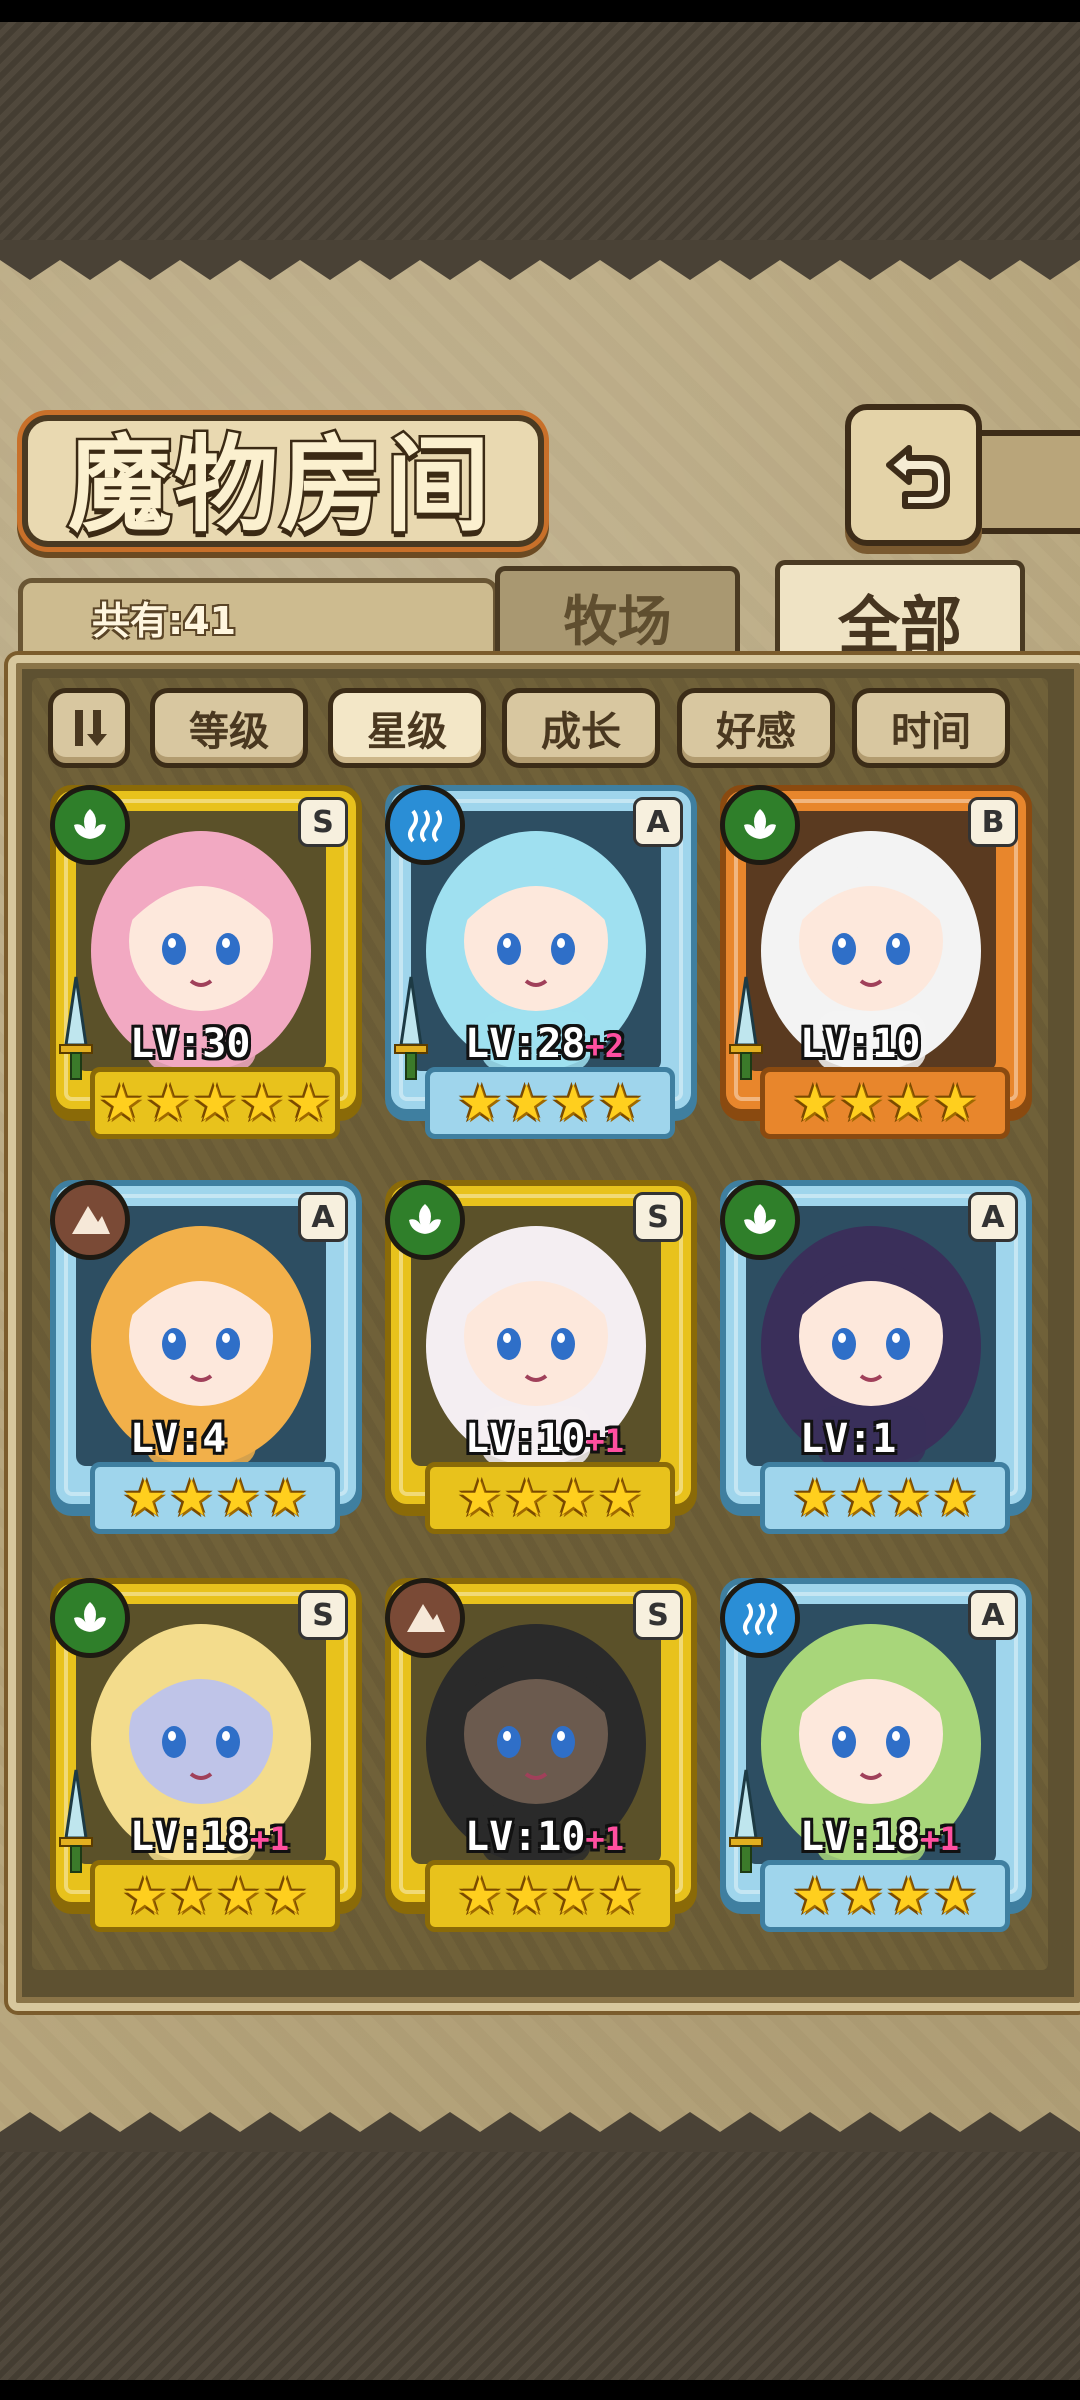 This screenshot has width=1080, height=2400. I want to click on back-button, so click(913, 475).